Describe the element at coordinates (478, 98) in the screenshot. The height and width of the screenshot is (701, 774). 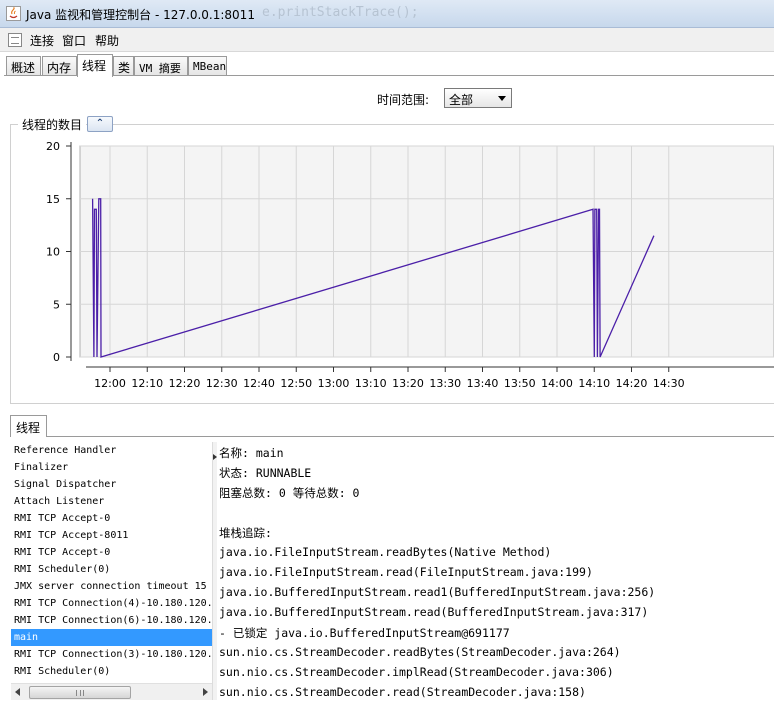
I see `time-range-dropdown: 全部` at that location.